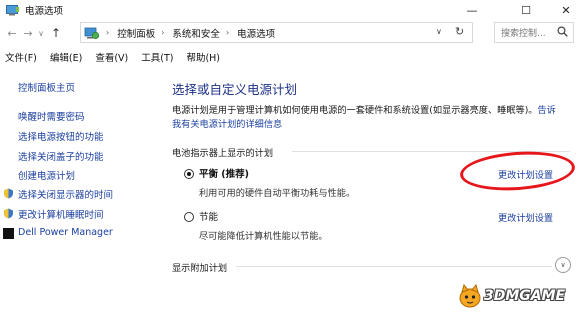  What do you see at coordinates (189, 217) in the screenshot?
I see `plan-power-saver-radio` at bounding box center [189, 217].